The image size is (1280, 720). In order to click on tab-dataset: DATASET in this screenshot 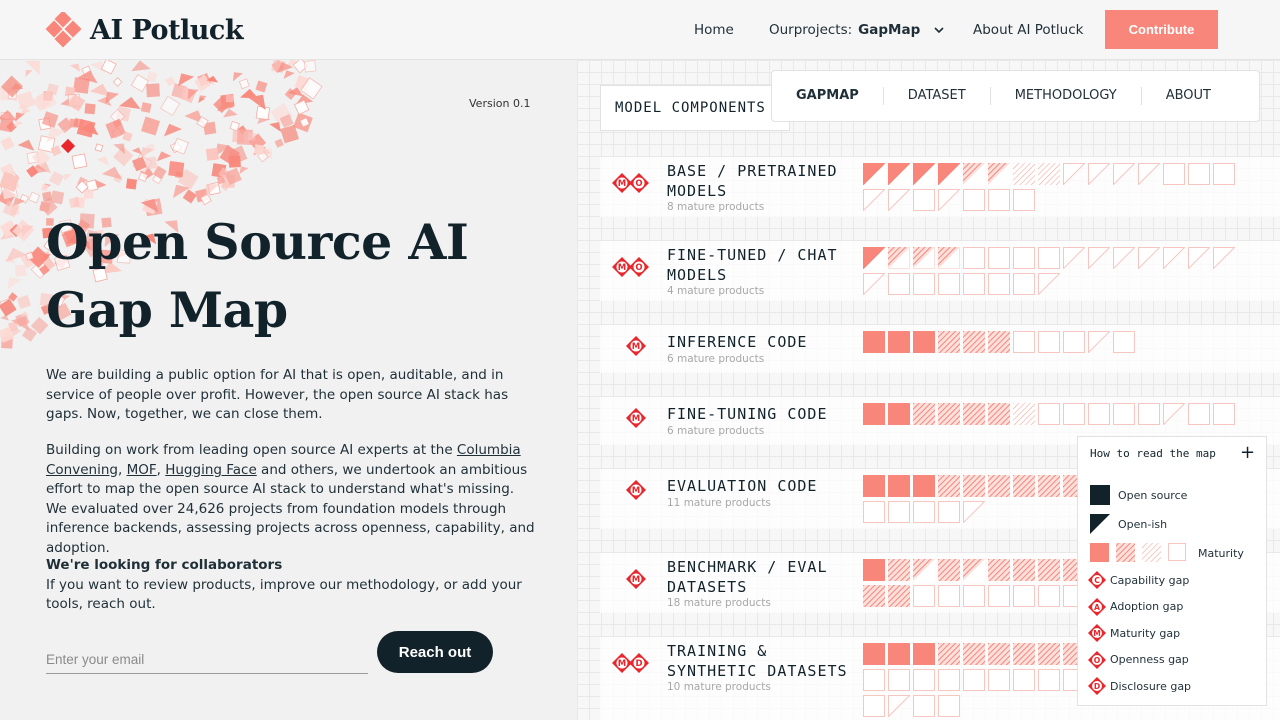, I will do `click(937, 96)`.